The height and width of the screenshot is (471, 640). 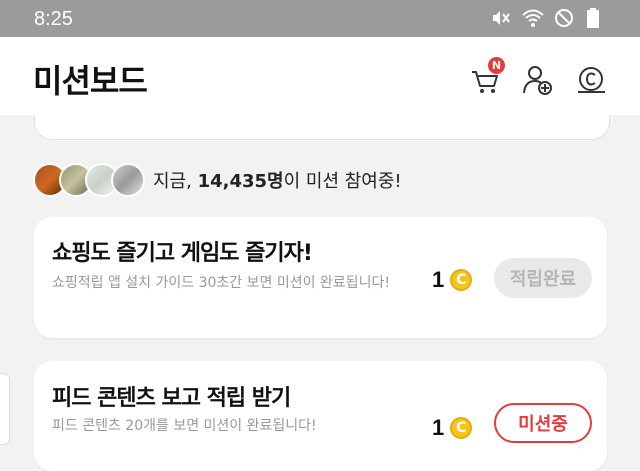 I want to click on mission-title: 피드 콘텐츠 보고 적립 받기, so click(x=171, y=398).